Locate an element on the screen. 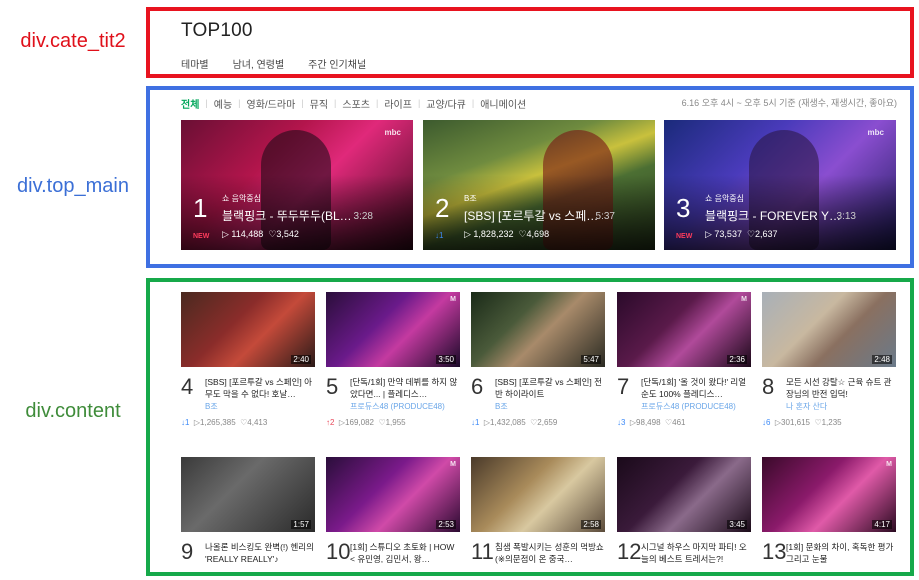 Image resolution: width=919 pixels, height=580 pixels. channel-name: B조 is located at coordinates (470, 198).